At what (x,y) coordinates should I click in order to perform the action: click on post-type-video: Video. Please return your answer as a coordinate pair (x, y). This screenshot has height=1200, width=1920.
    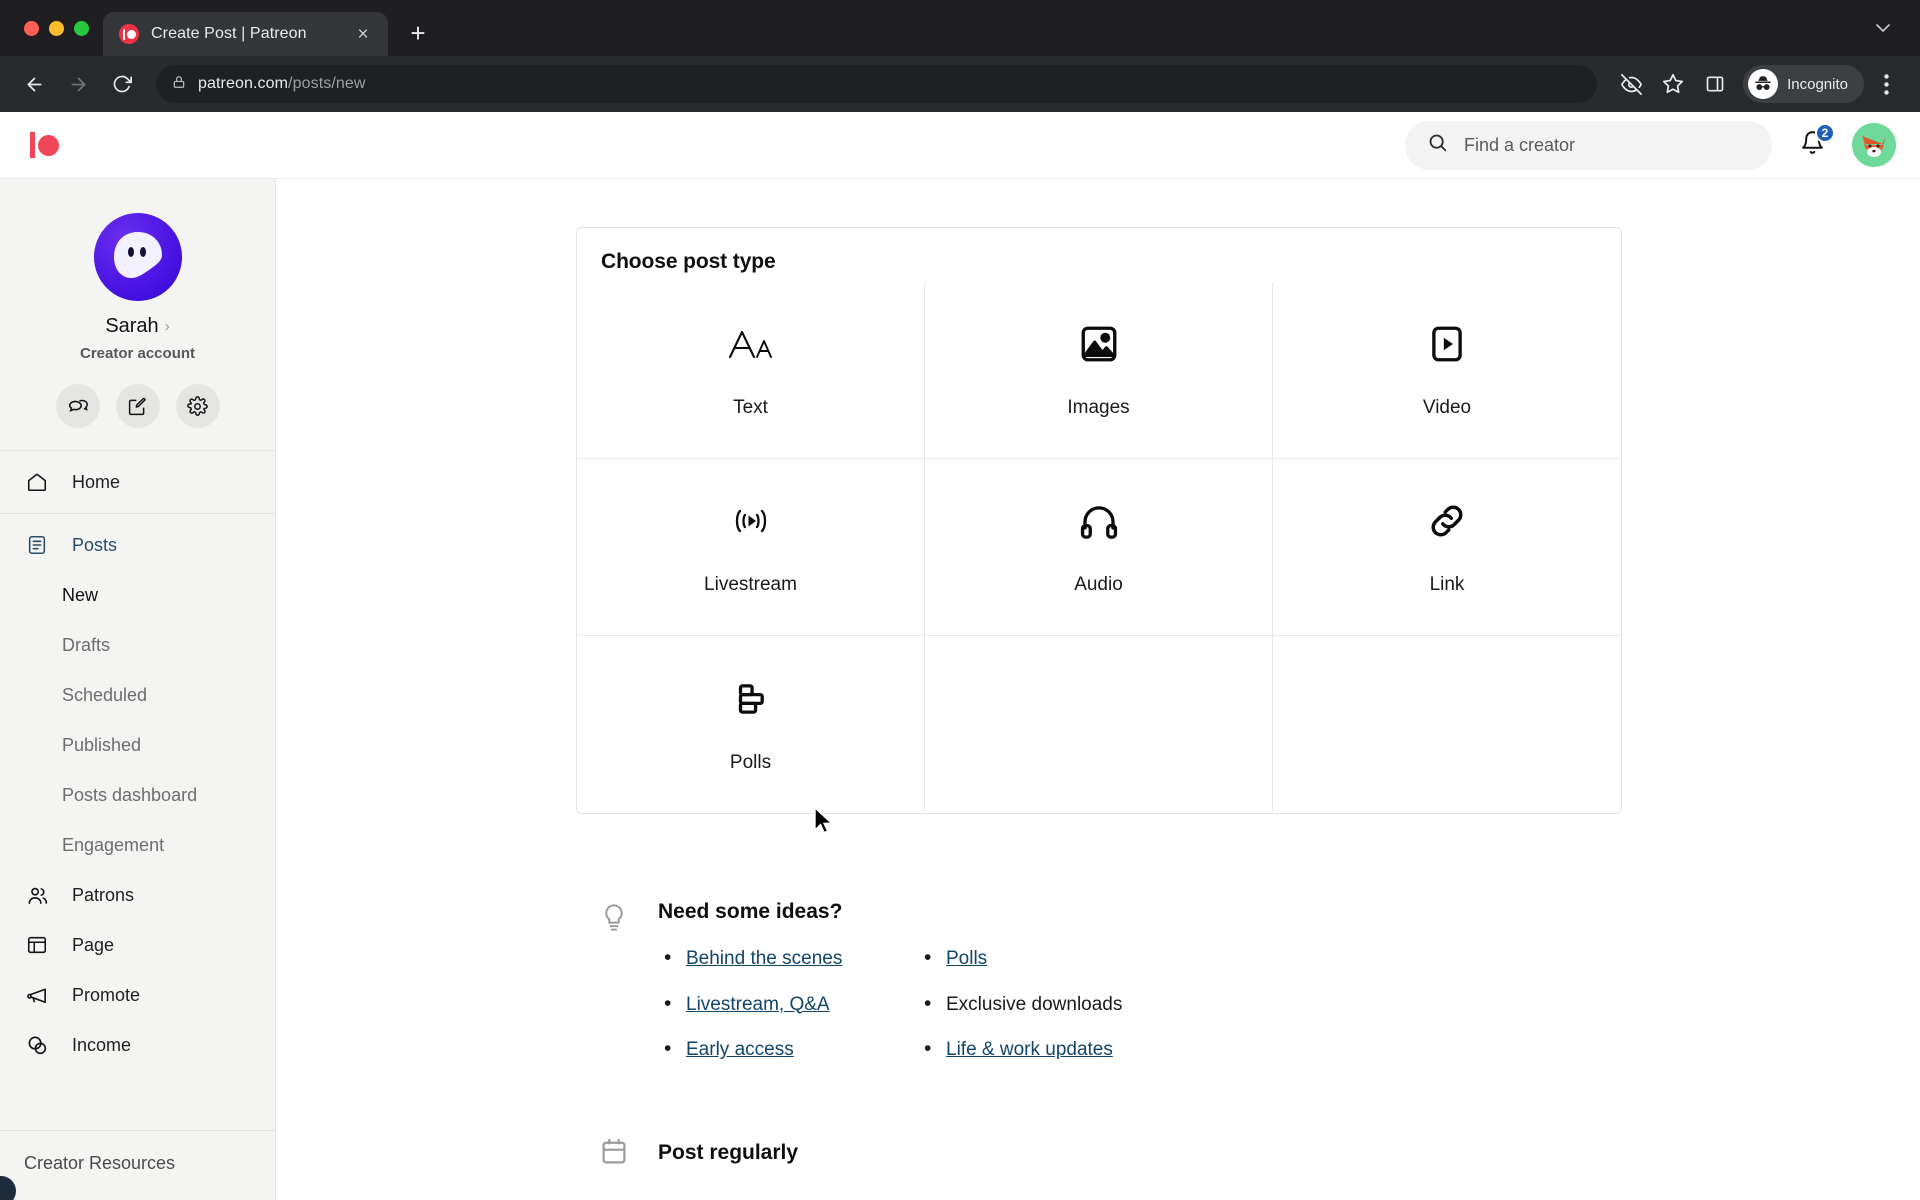
    Looking at the image, I should click on (1447, 370).